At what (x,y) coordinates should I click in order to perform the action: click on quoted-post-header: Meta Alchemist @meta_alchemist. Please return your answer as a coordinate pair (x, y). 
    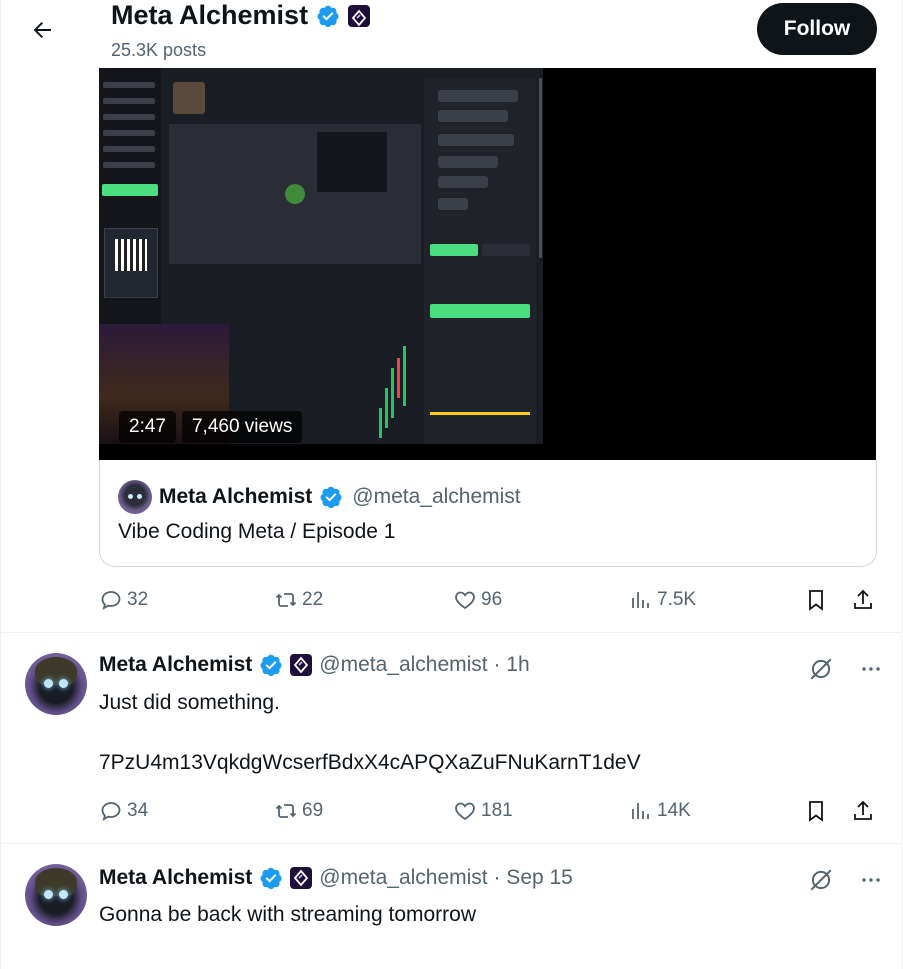
    Looking at the image, I should click on (319, 497).